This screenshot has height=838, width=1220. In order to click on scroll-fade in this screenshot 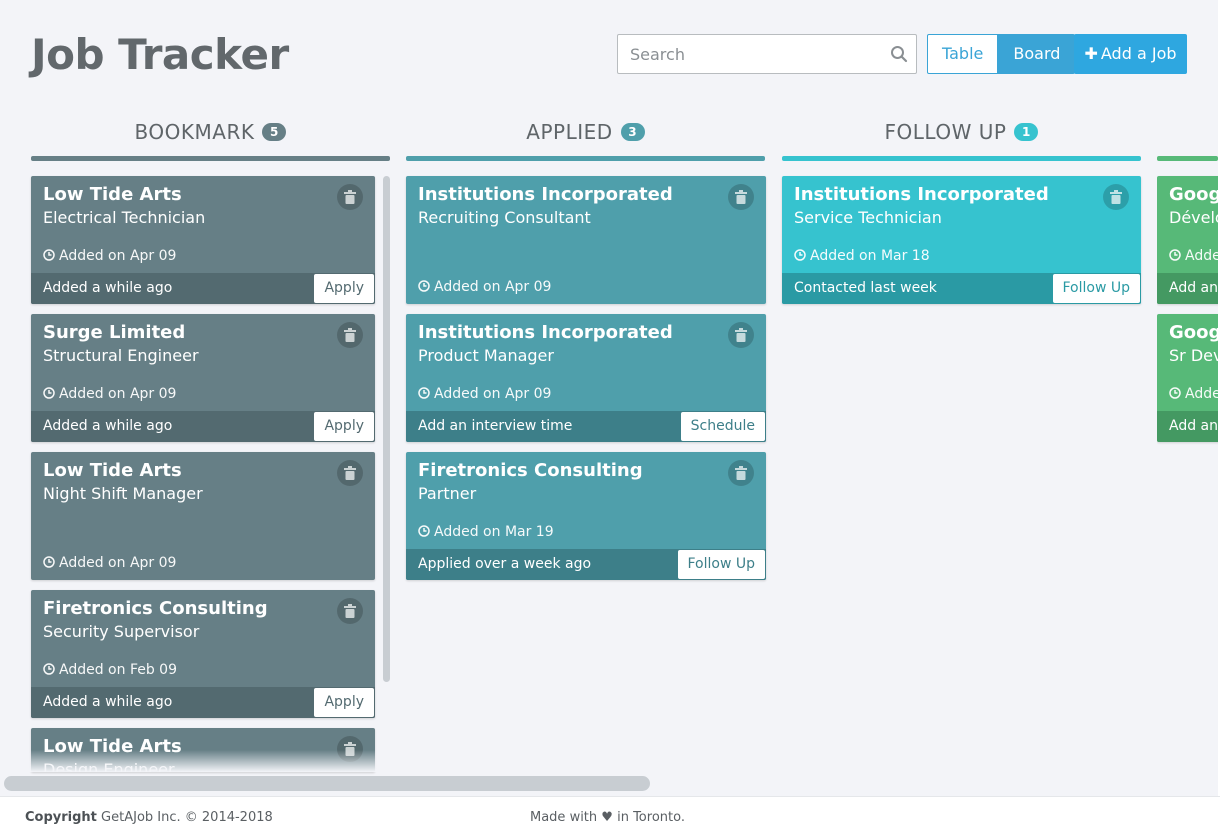, I will do `click(610, 761)`.